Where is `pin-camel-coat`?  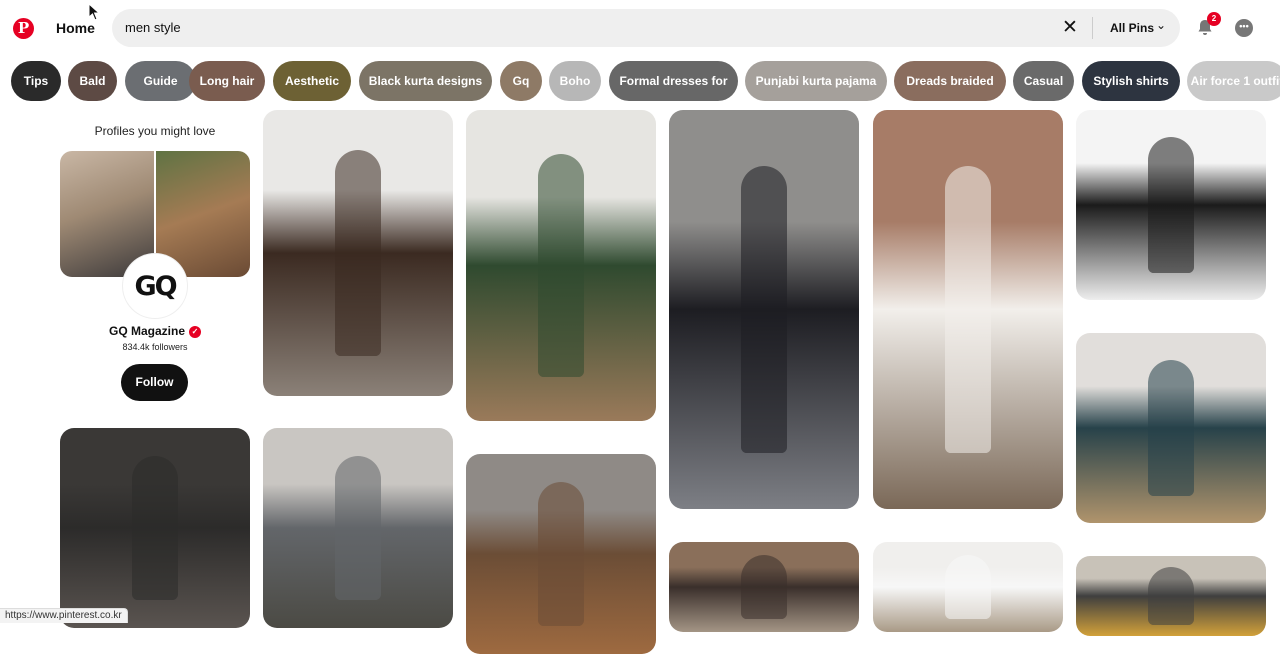
pin-camel-coat is located at coordinates (561, 554).